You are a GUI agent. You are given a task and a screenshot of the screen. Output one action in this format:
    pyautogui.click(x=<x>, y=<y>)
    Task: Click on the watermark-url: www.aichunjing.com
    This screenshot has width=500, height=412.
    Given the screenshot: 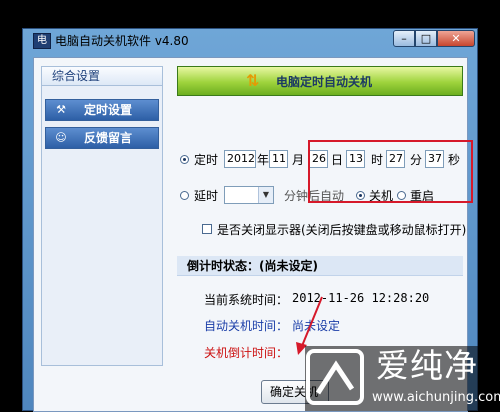 What is the action you would take?
    pyautogui.click(x=436, y=397)
    